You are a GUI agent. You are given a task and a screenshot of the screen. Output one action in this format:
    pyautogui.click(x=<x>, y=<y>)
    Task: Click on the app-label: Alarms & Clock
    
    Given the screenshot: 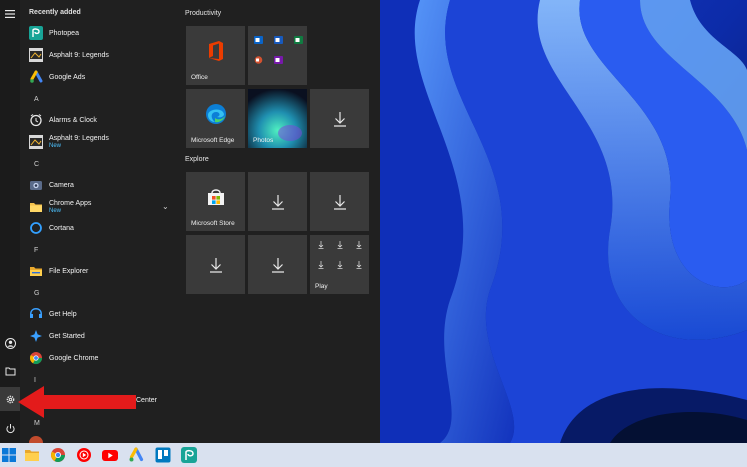 What is the action you would take?
    pyautogui.click(x=73, y=120)
    